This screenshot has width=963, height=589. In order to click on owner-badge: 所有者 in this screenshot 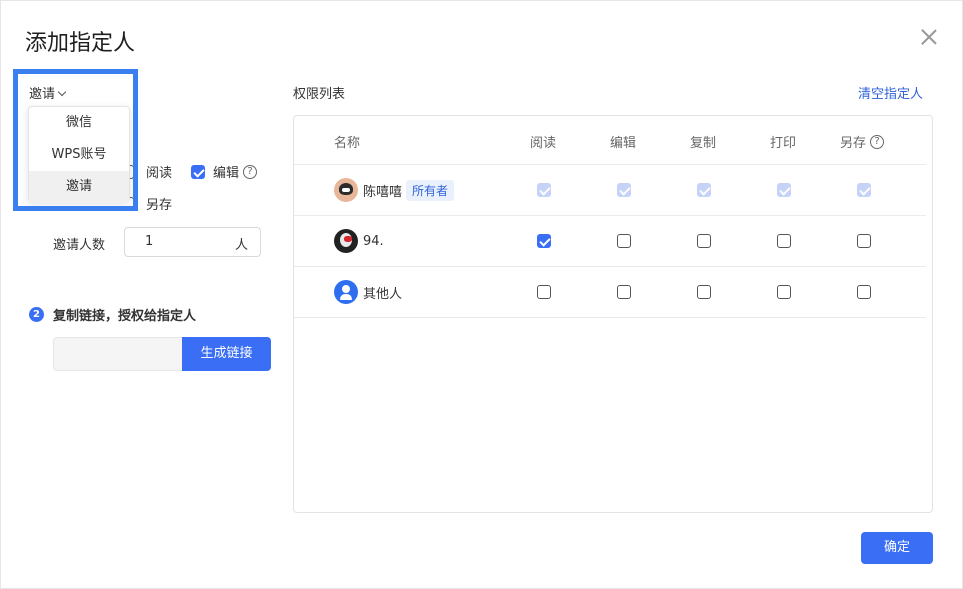, I will do `click(430, 190)`.